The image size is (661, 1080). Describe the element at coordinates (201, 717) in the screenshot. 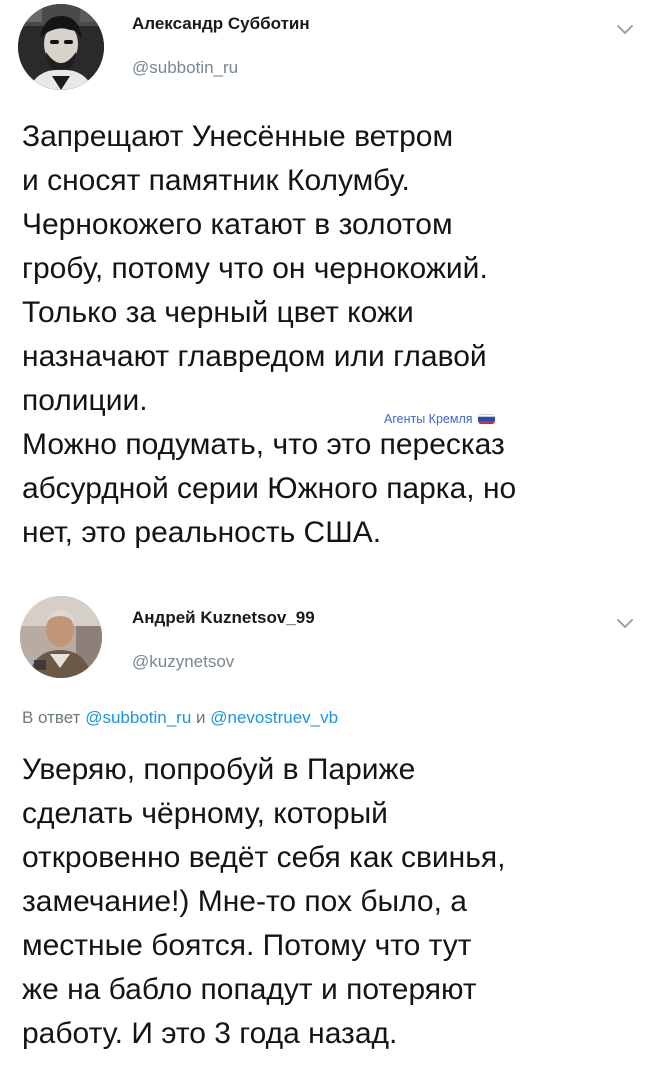

I see `reply-conjunction: и` at that location.